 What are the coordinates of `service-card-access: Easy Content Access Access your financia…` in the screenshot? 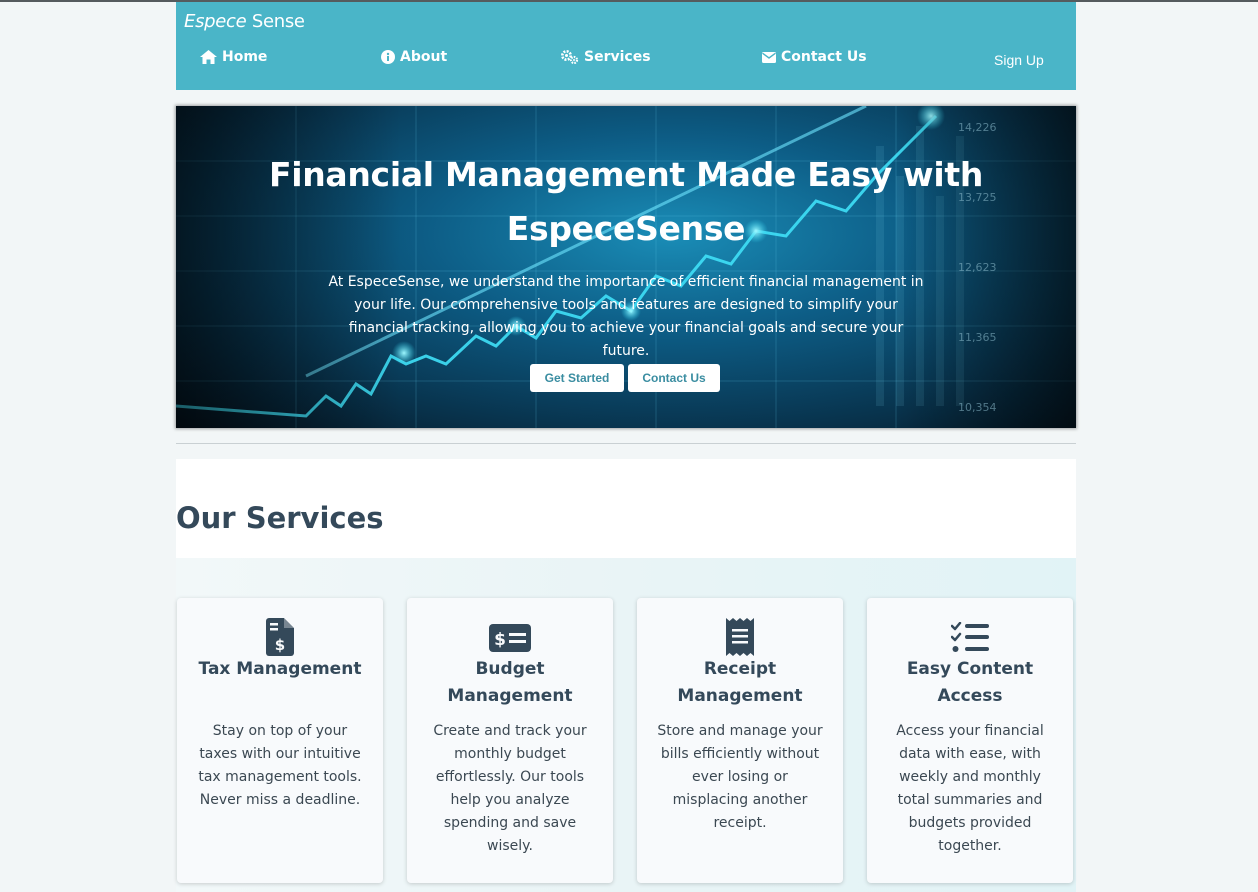 It's located at (970, 740).